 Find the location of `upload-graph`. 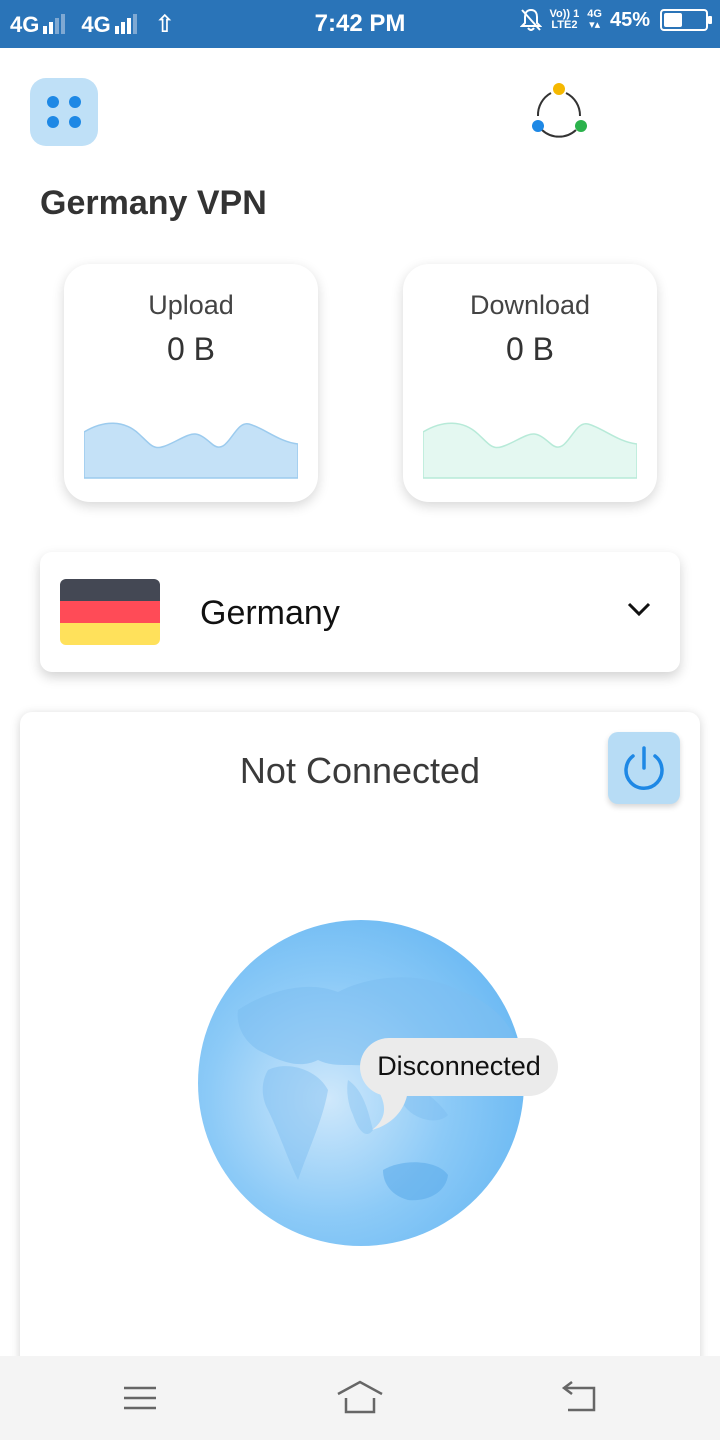

upload-graph is located at coordinates (191, 450).